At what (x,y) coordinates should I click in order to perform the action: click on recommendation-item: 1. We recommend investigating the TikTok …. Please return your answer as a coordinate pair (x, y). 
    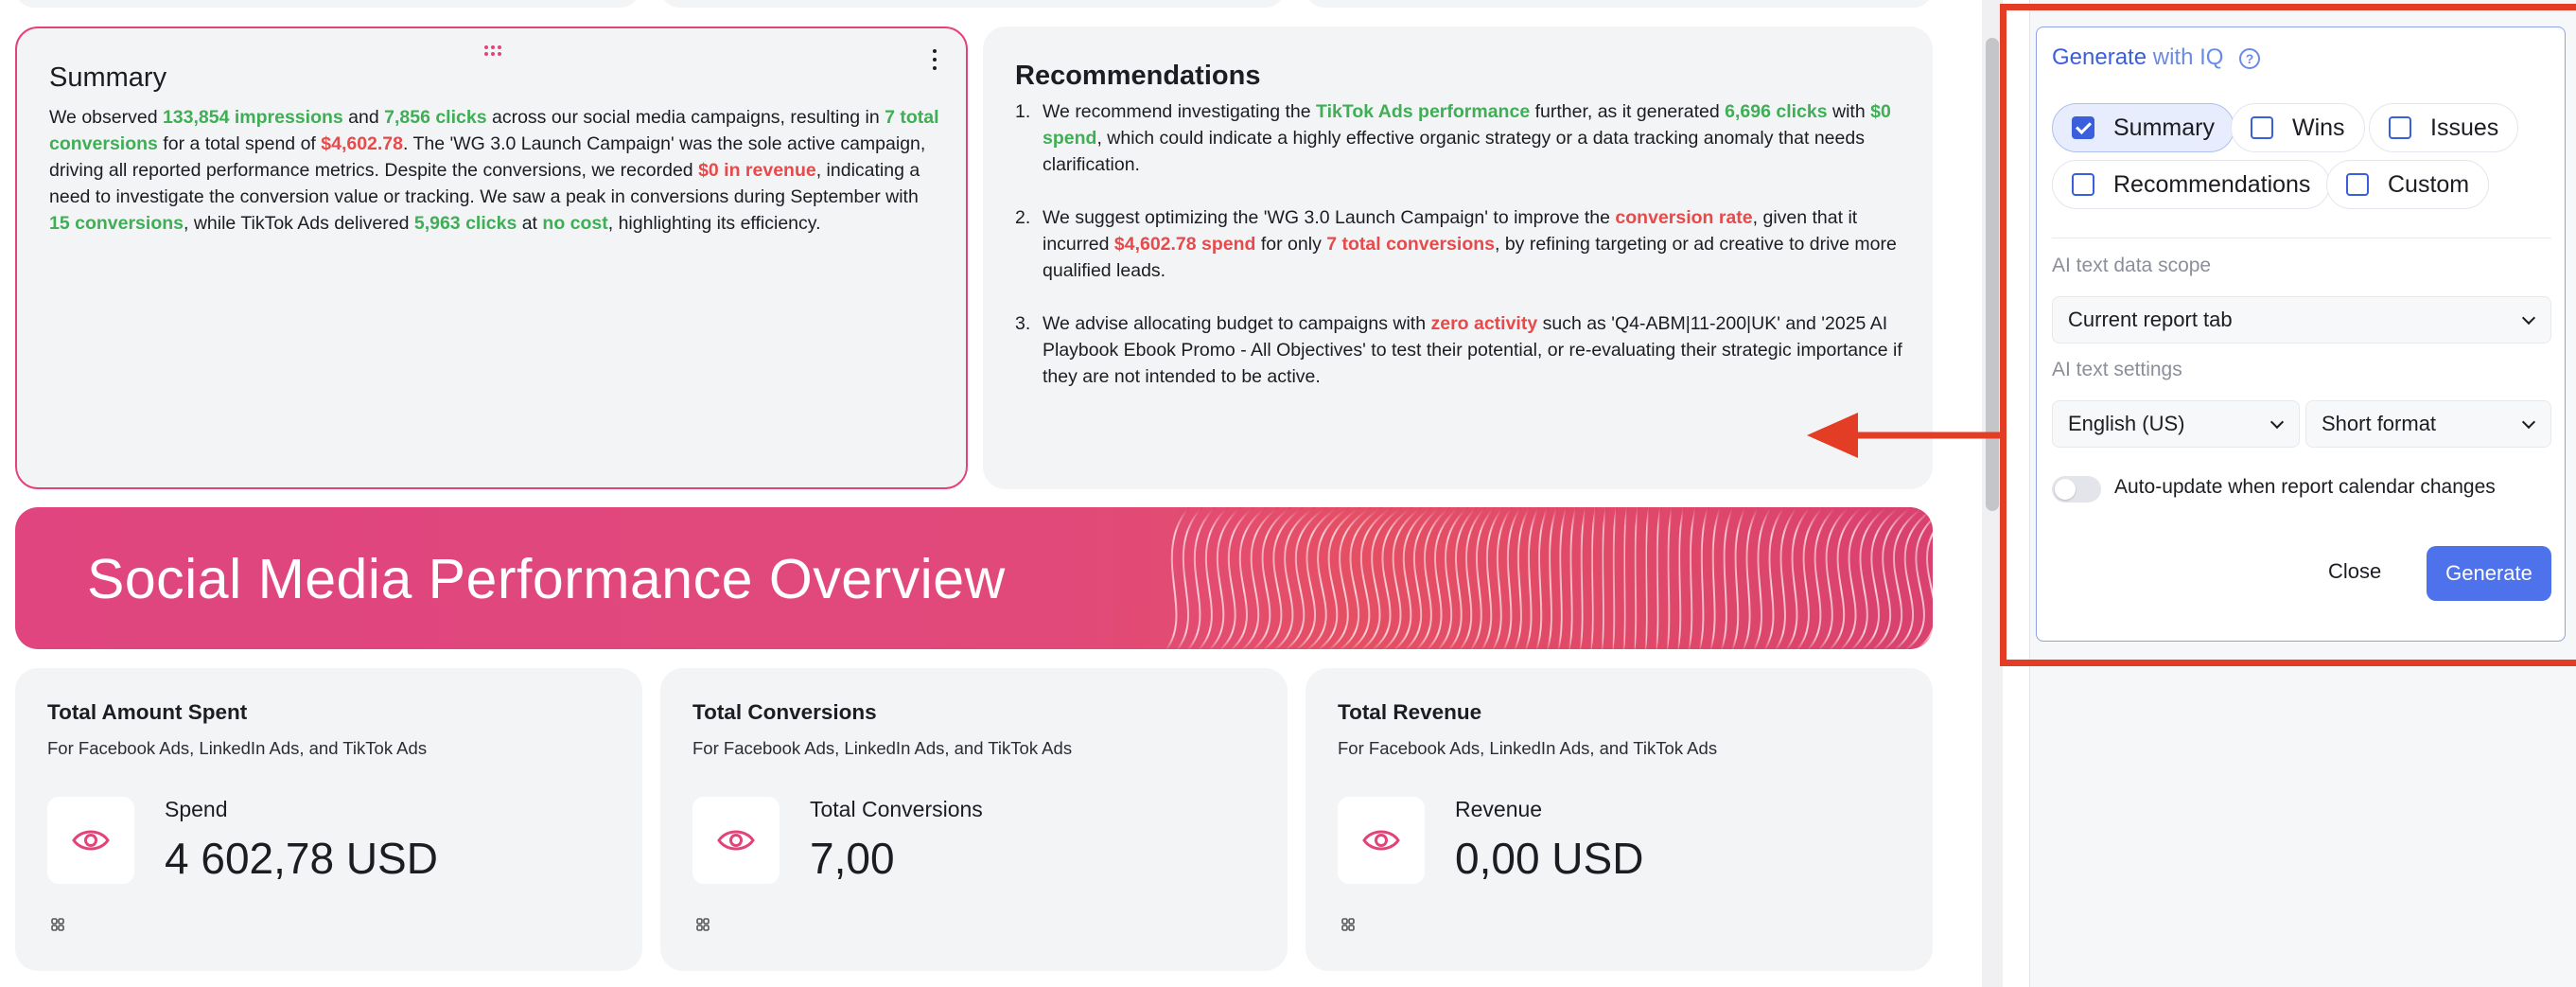
    Looking at the image, I should click on (1464, 138).